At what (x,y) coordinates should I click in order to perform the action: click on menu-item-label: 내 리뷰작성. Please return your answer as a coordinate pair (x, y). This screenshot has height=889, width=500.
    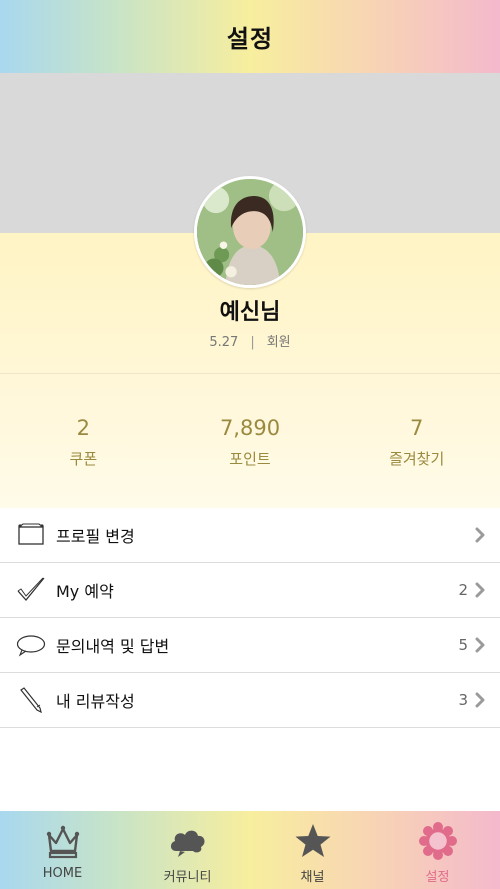
    Looking at the image, I should click on (95, 701).